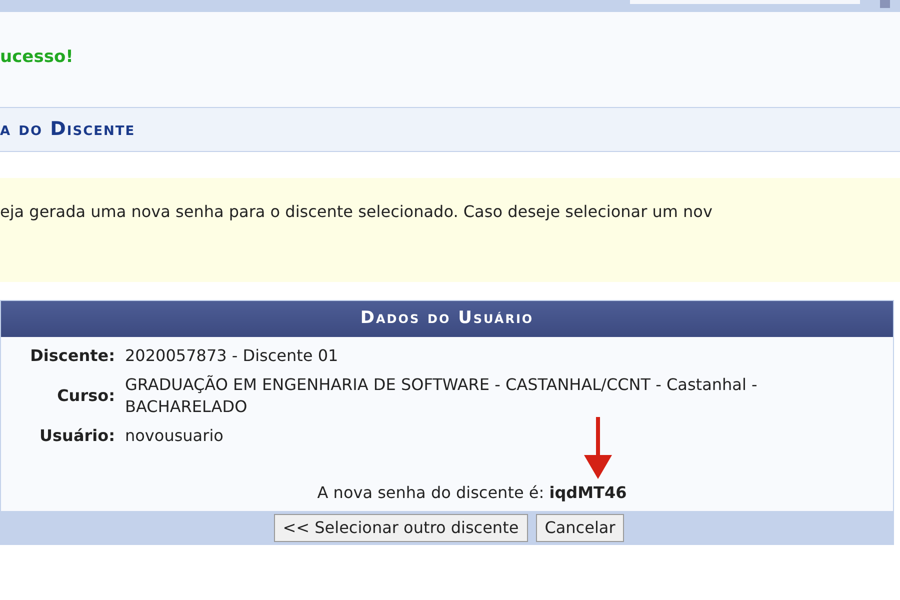  Describe the element at coordinates (472, 493) in the screenshot. I see `password-text: A nova senha do discente é: iqdMT46` at that location.